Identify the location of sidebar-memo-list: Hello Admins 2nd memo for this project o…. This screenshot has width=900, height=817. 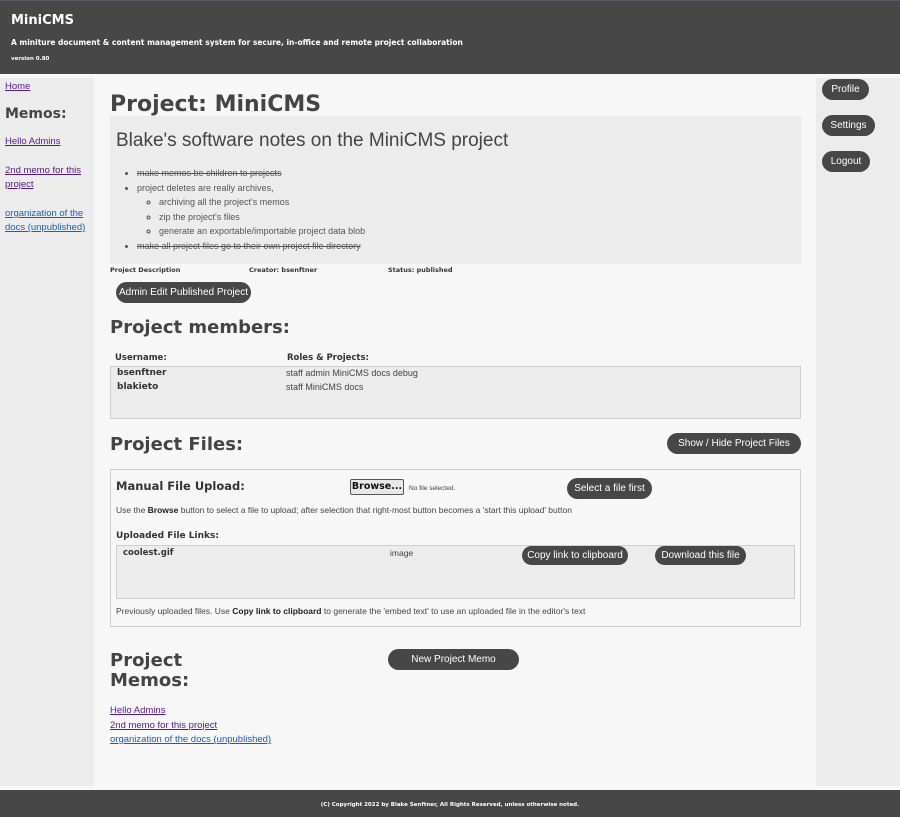
(48, 192).